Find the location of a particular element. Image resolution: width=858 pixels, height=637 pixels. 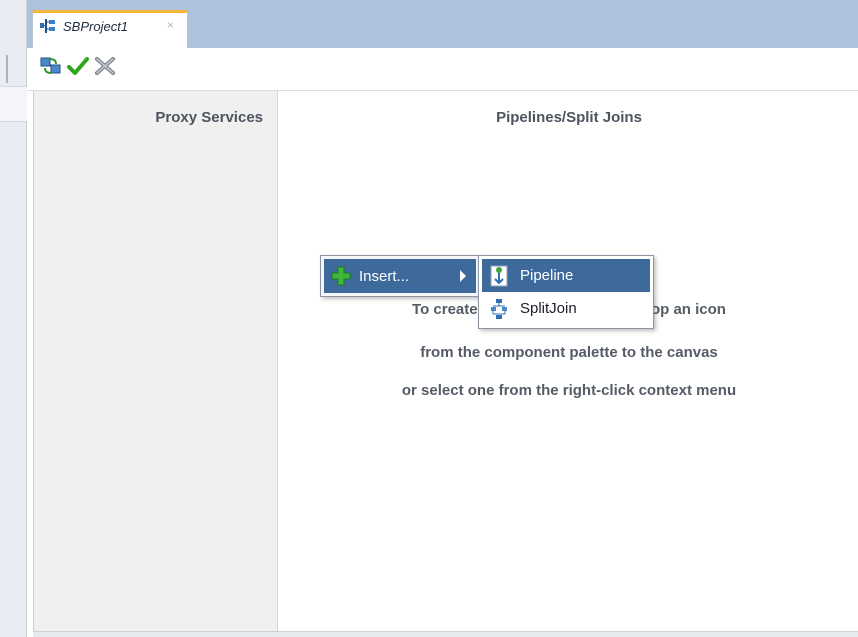

horizontal-scrollbar is located at coordinates (445, 634).